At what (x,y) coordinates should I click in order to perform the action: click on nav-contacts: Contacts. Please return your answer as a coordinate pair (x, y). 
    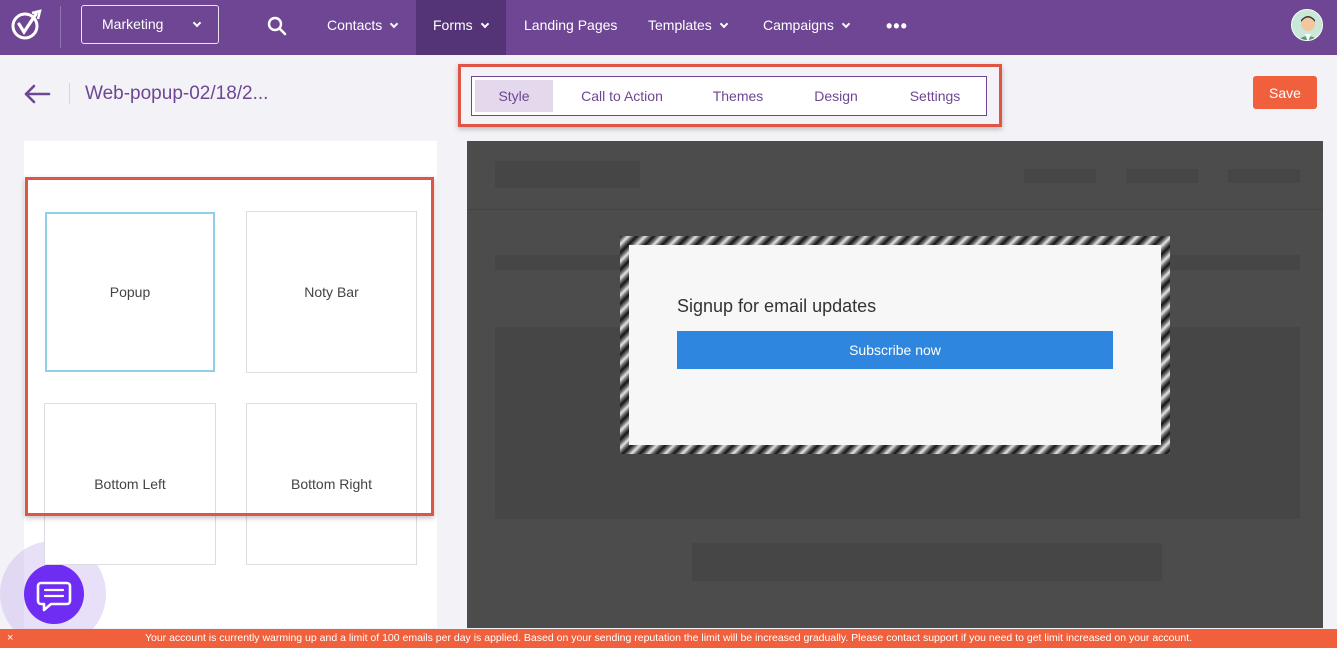
    Looking at the image, I should click on (363, 27).